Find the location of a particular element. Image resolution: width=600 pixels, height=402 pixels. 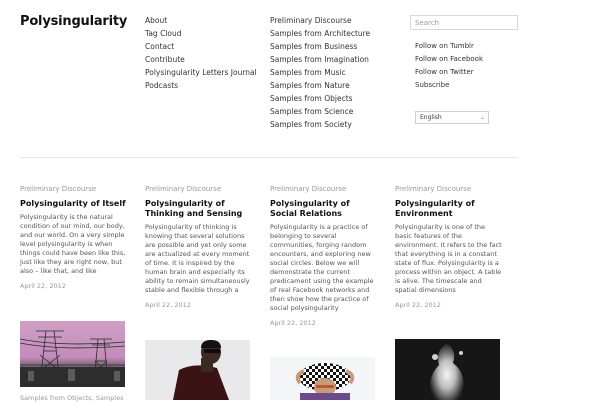

thumbnail-portrait is located at coordinates (197, 370).